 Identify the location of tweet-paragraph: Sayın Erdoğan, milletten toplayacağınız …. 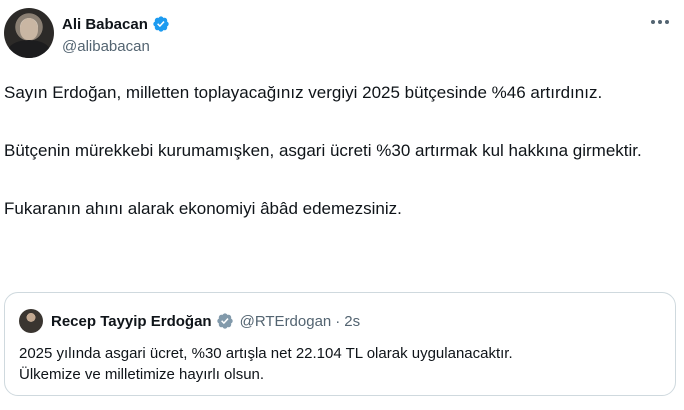
(303, 92).